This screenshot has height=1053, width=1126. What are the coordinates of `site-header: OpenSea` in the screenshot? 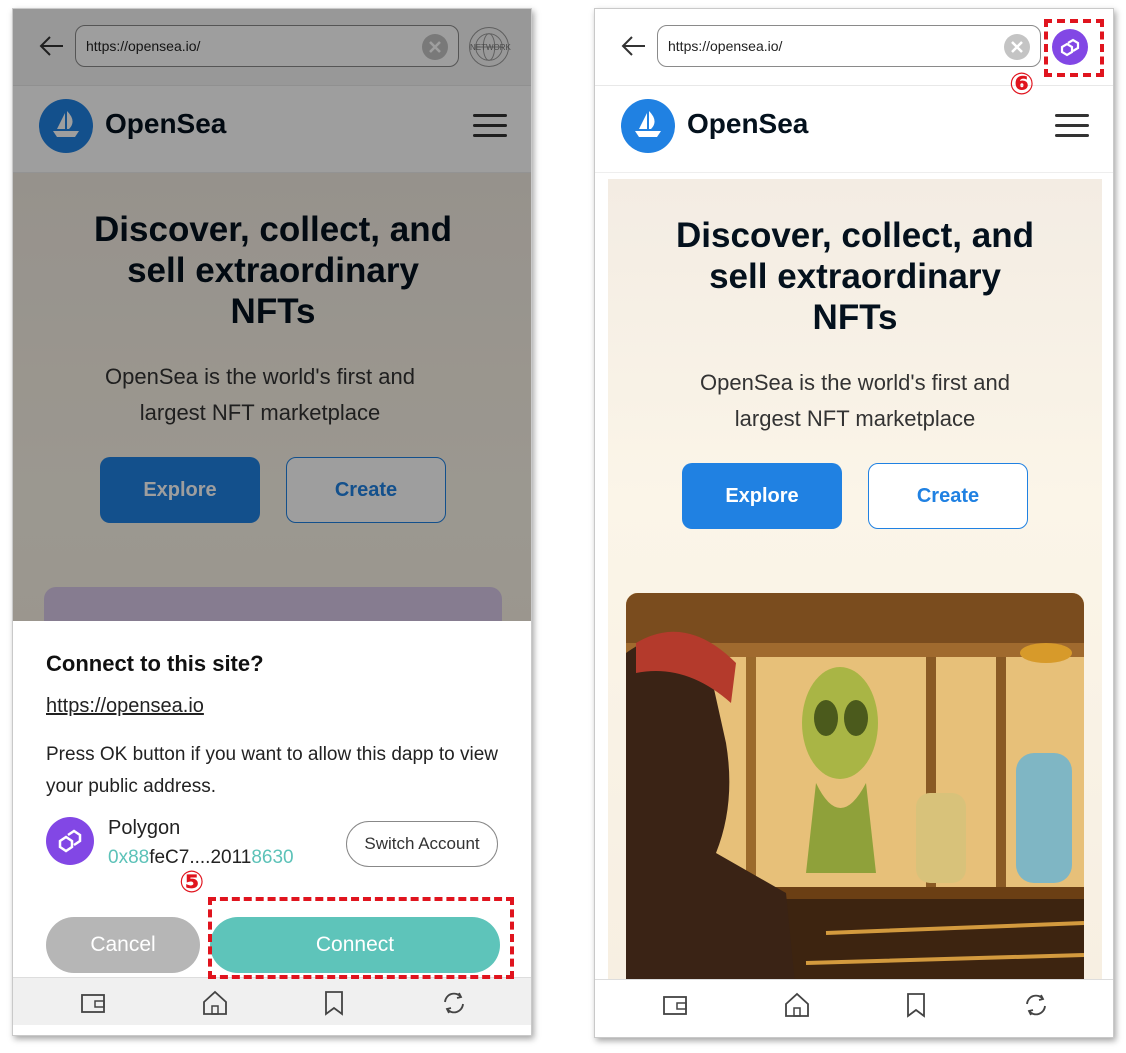 It's located at (854, 129).